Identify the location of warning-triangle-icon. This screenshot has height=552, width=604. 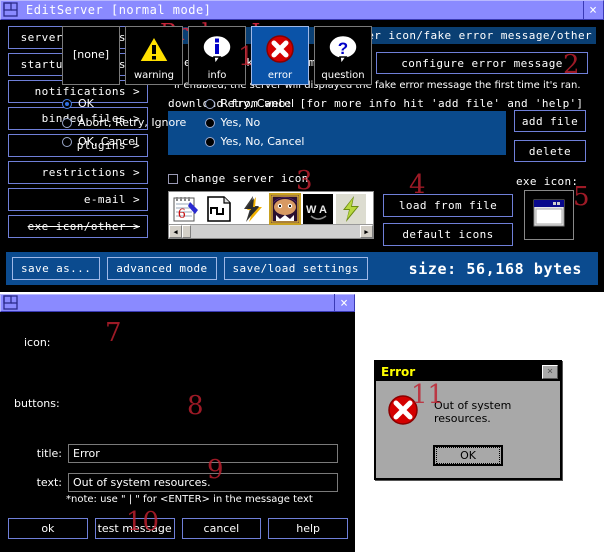
(154, 48).